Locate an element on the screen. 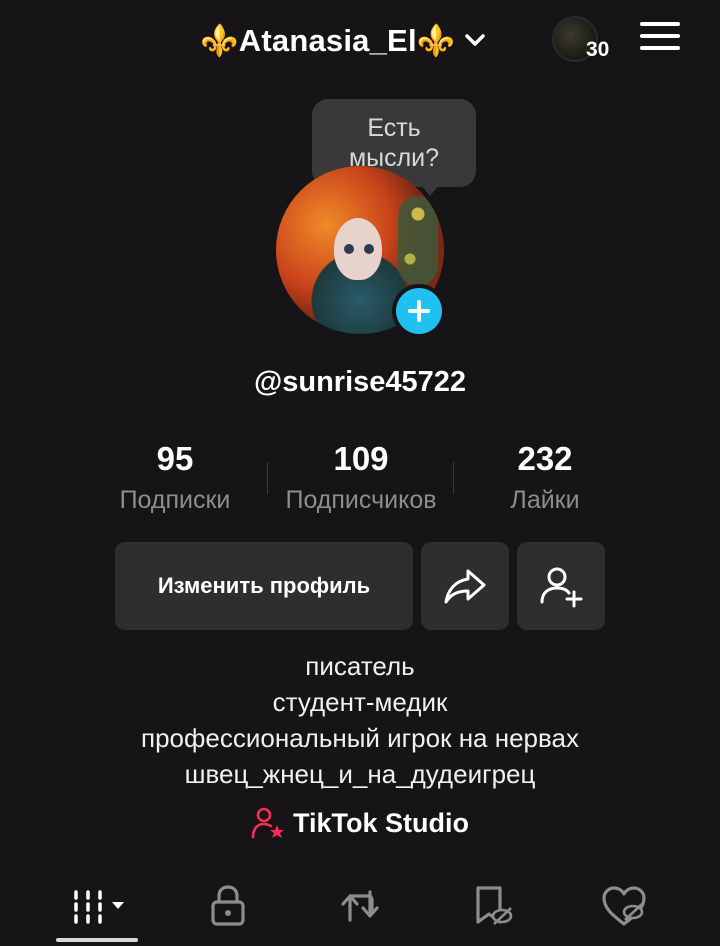  hidden-favorites-icon is located at coordinates (494, 905).